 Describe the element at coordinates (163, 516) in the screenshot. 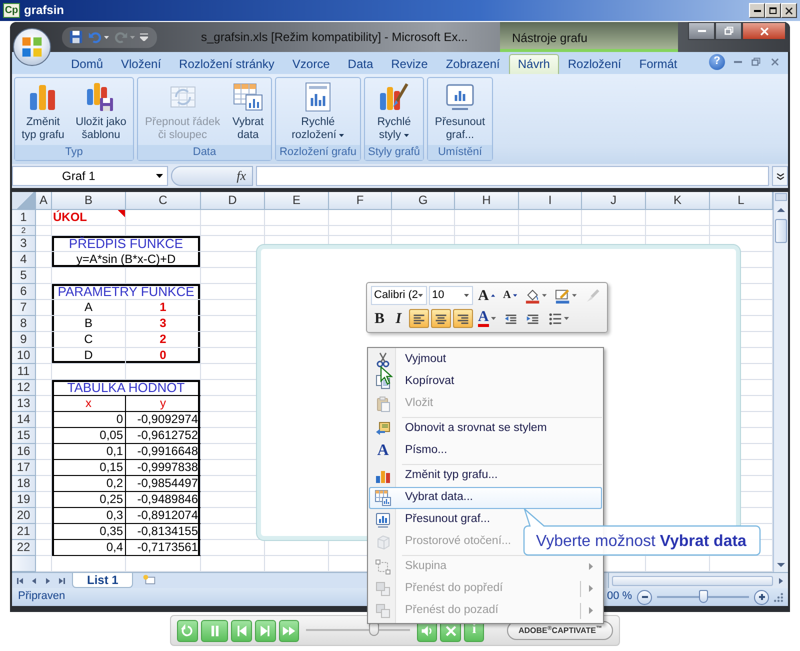

I see `sheet-cell: -0,8912074` at that location.